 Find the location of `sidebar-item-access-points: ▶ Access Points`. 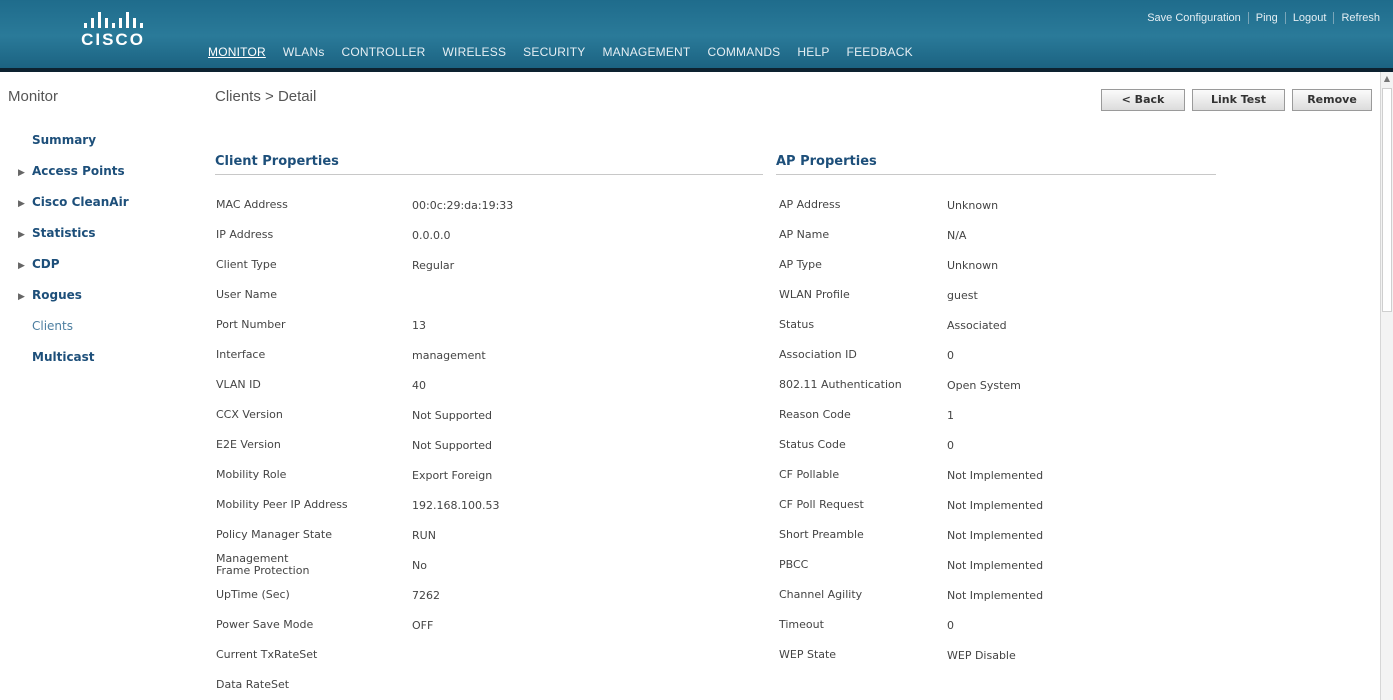

sidebar-item-access-points: ▶ Access Points is located at coordinates (73, 178).